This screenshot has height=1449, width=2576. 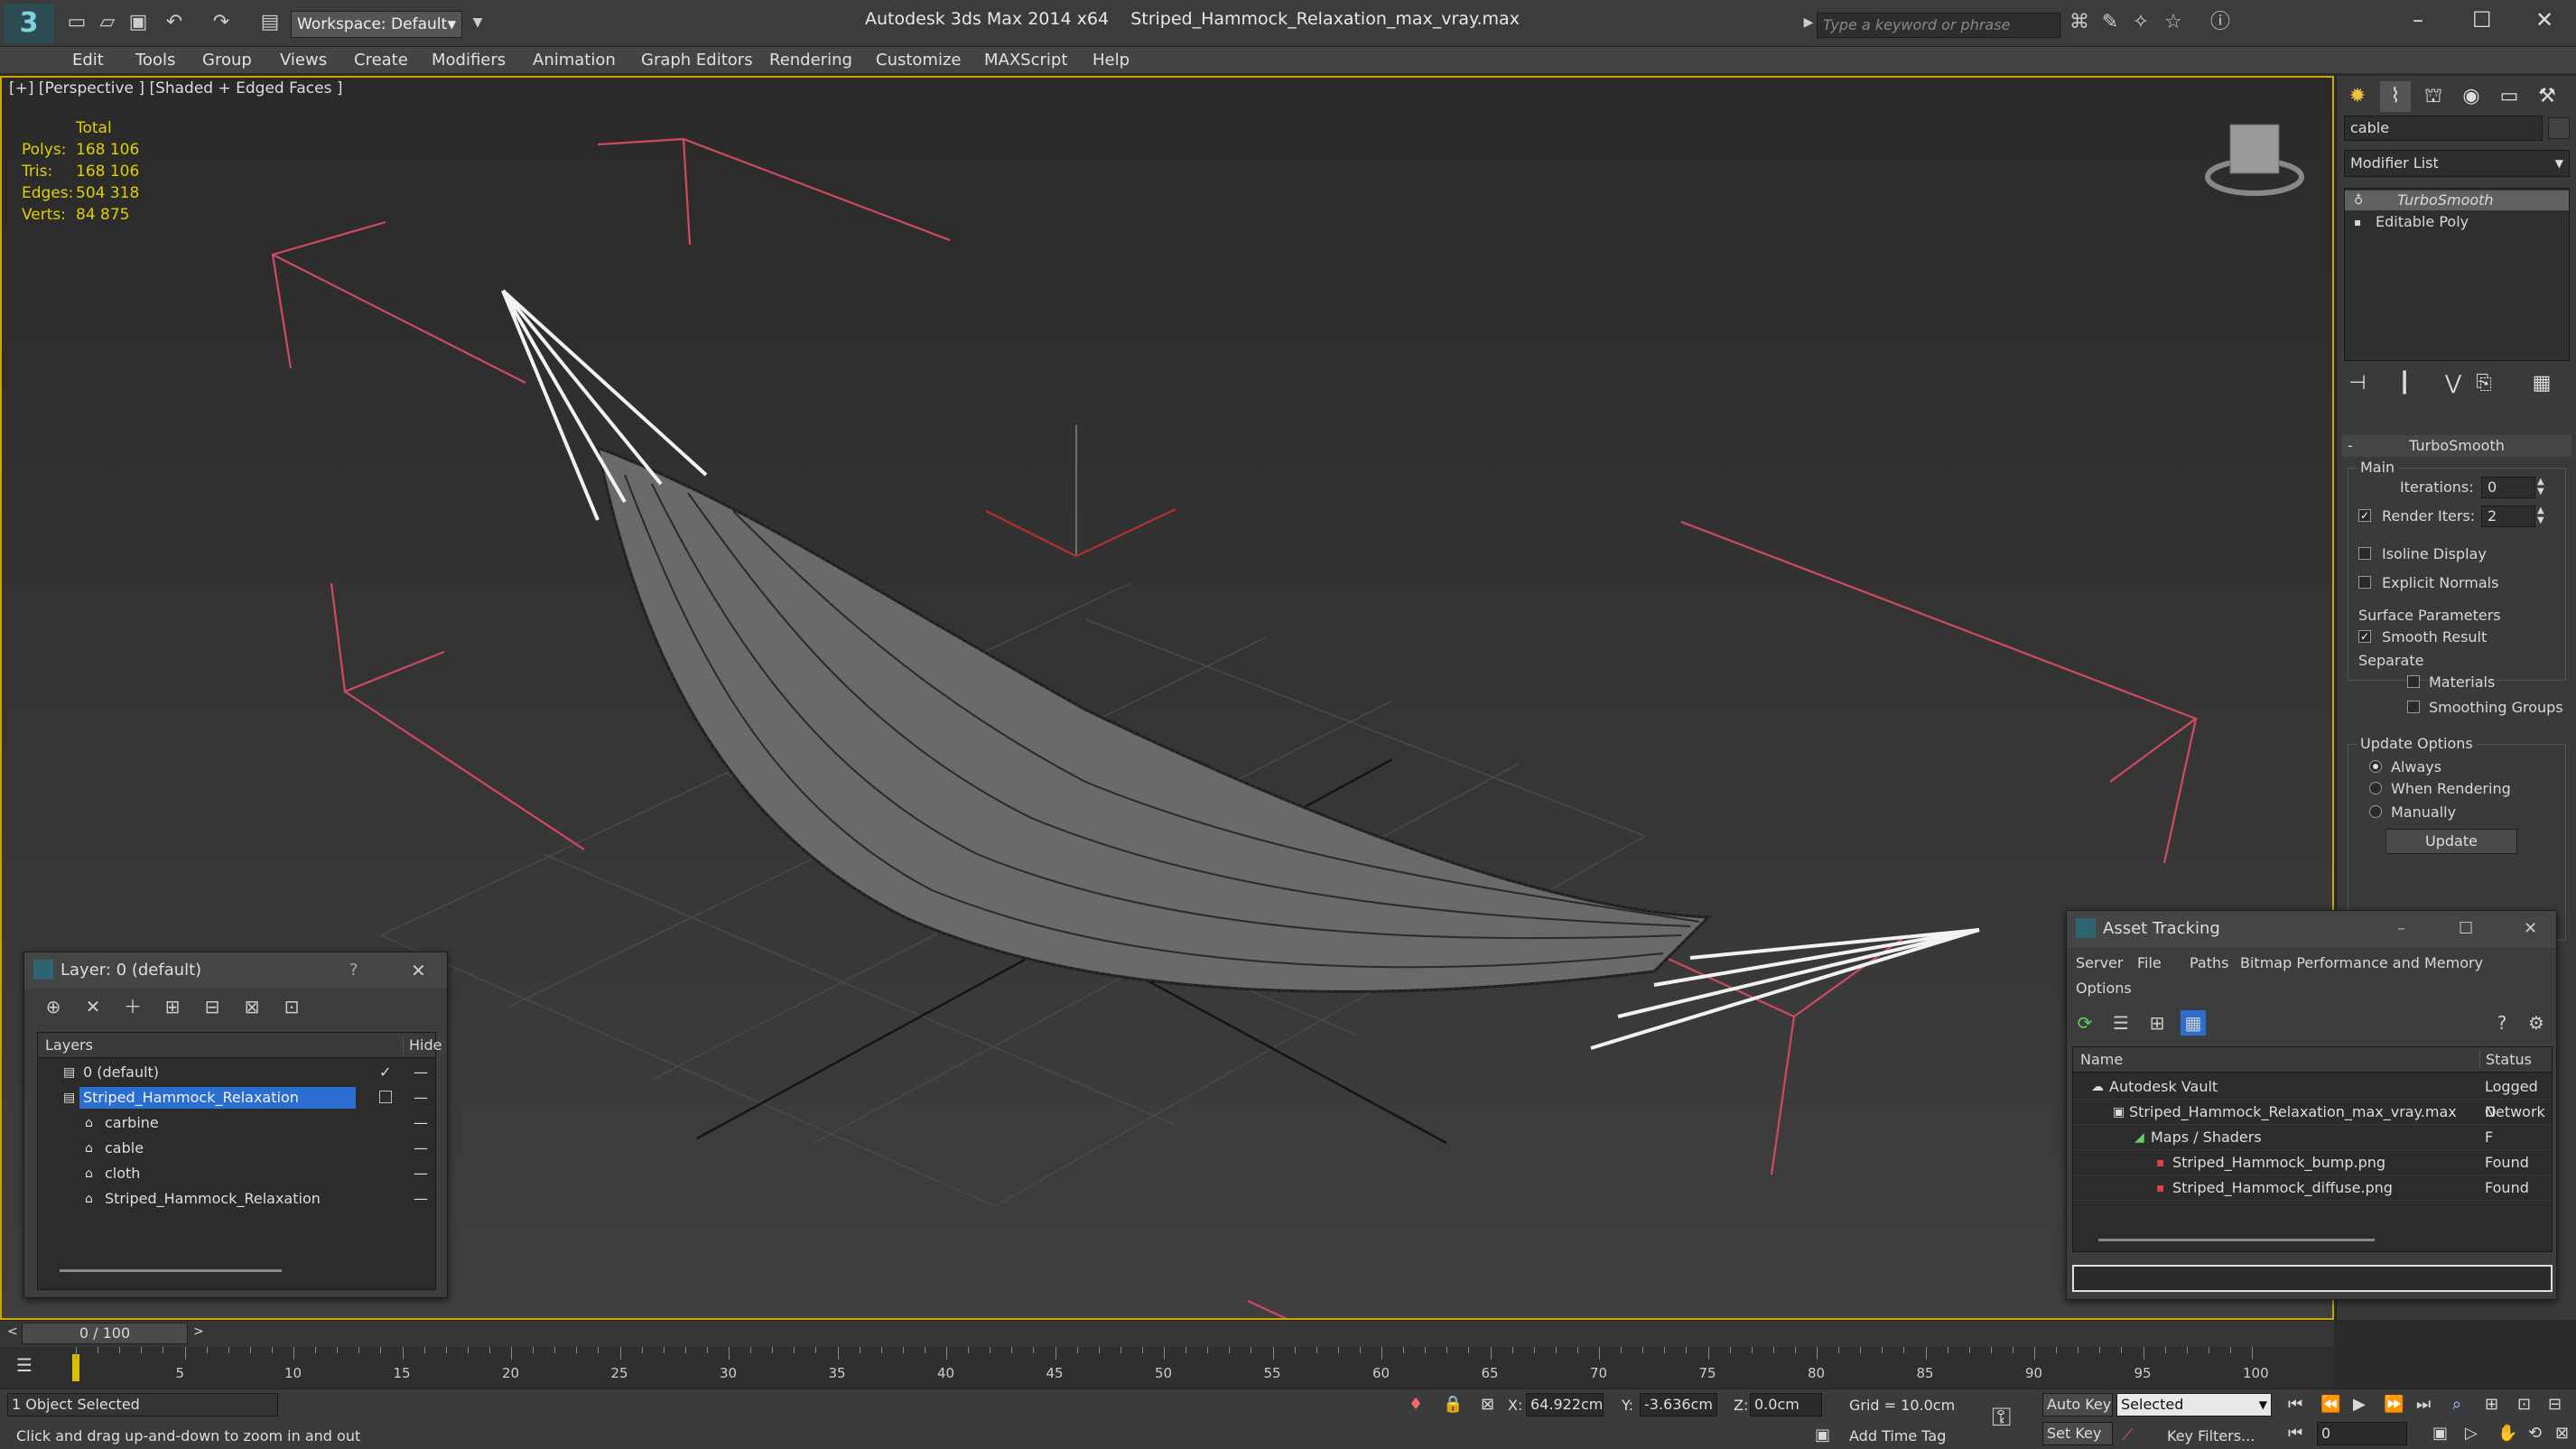 I want to click on current-frame-field: 0, so click(x=2362, y=1433).